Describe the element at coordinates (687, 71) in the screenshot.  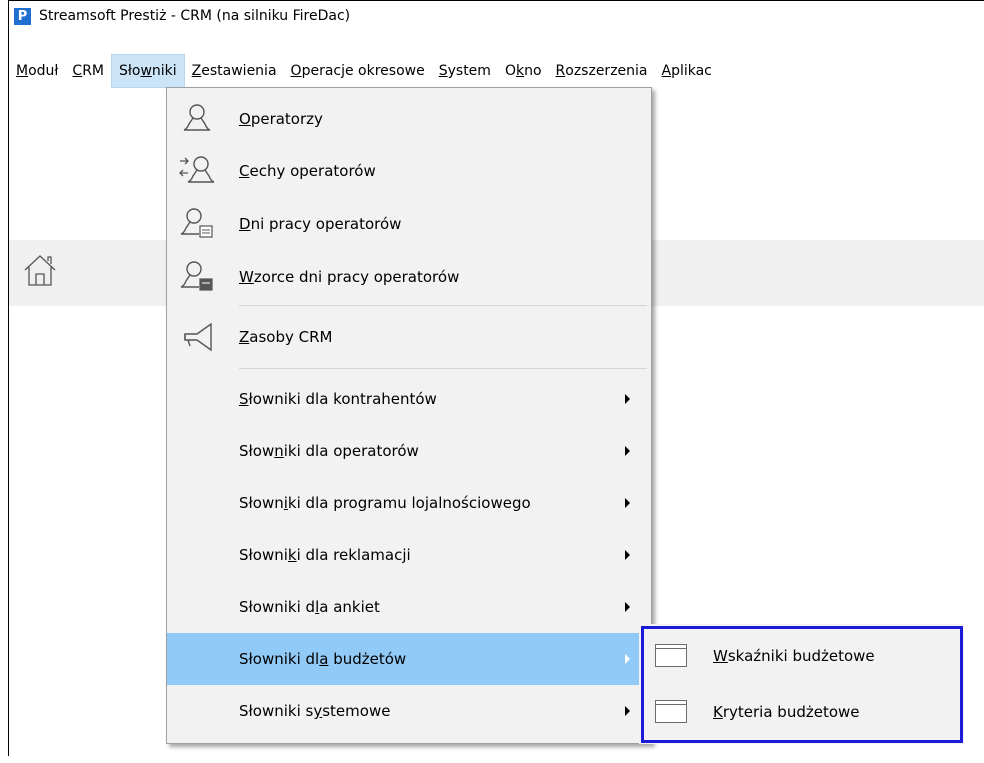
I see `menu-aplikacje: Aplikac` at that location.